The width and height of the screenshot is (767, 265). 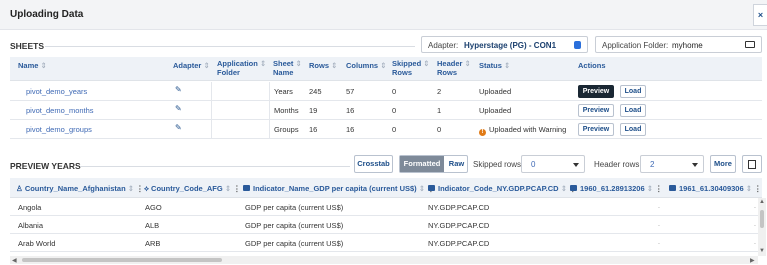 What do you see at coordinates (687, 45) in the screenshot?
I see `application-folder-value: myhome` at bounding box center [687, 45].